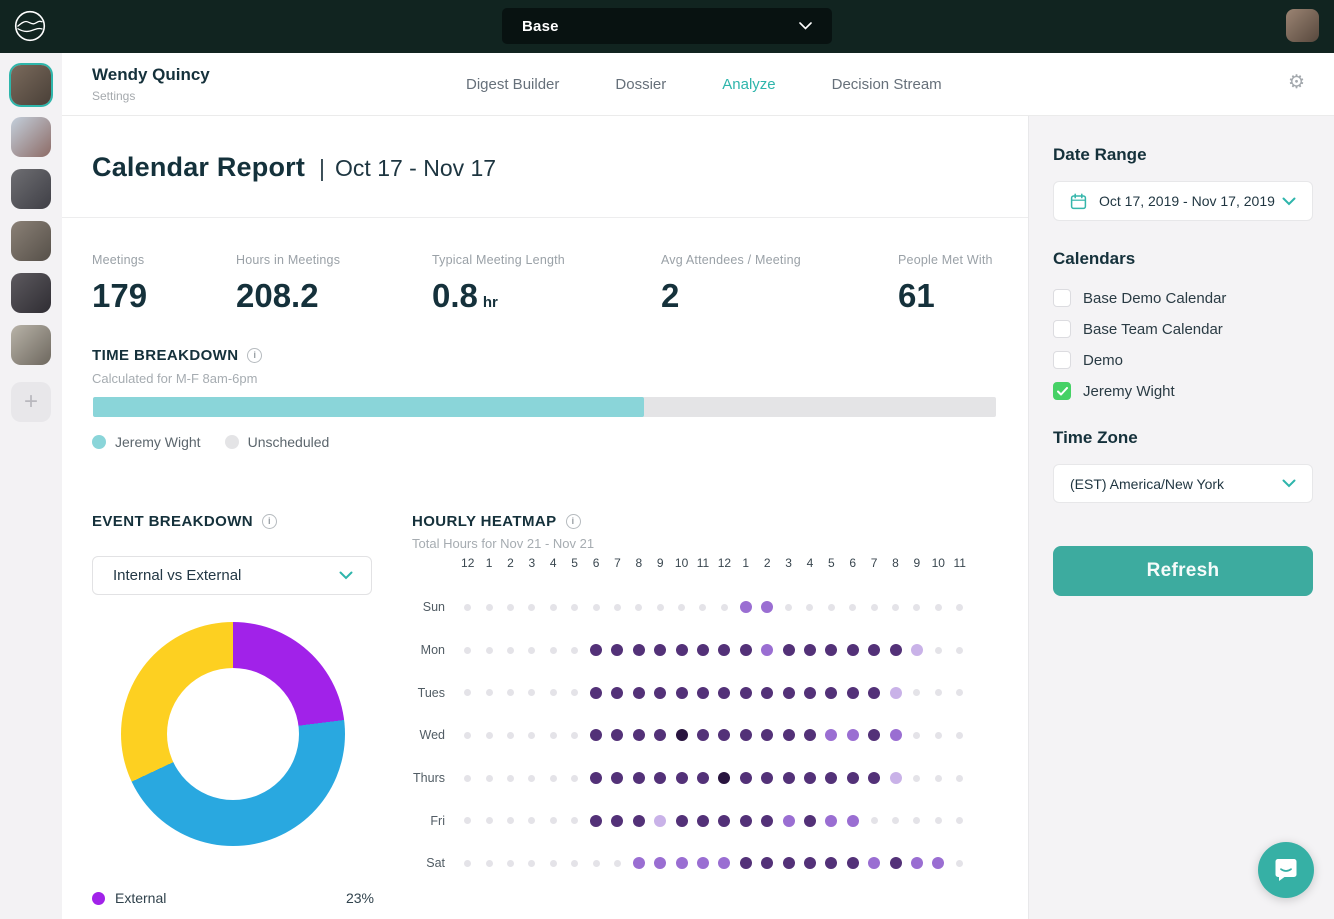  What do you see at coordinates (1100, 154) in the screenshot?
I see `date-range-heading: Date Range` at bounding box center [1100, 154].